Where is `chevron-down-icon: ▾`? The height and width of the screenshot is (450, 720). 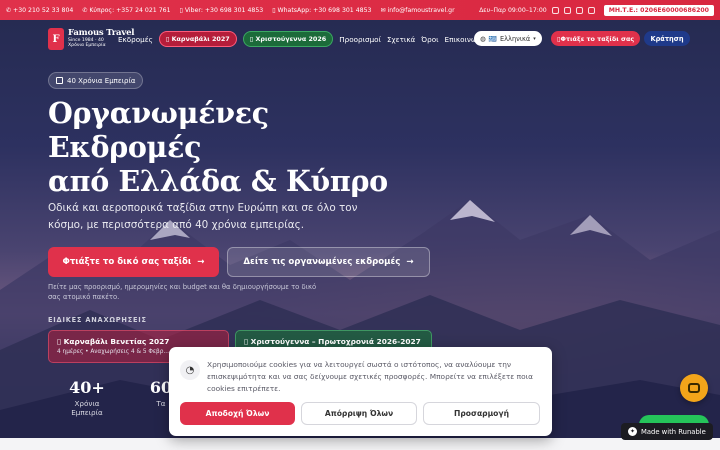
chevron-down-icon: ▾ is located at coordinates (534, 38).